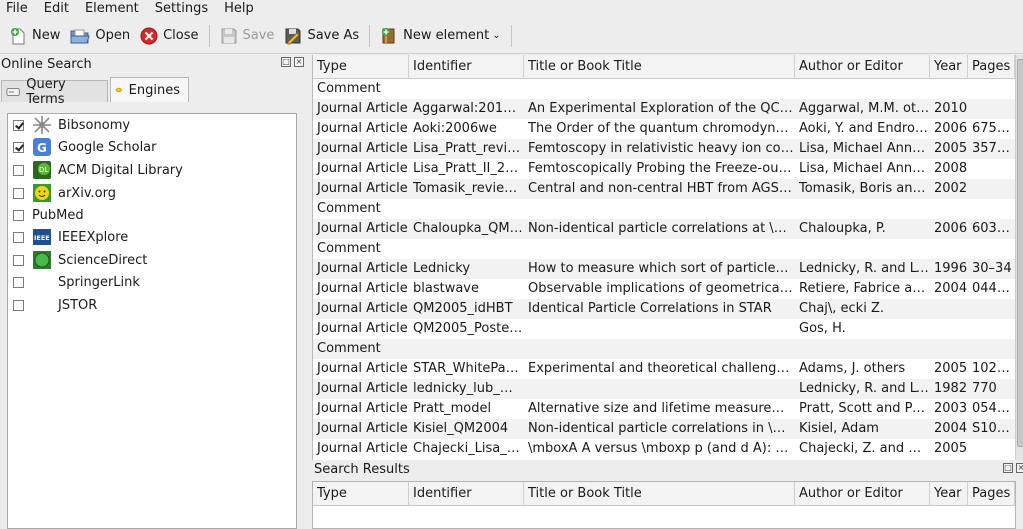  Describe the element at coordinates (455, 128) in the screenshot. I see `cell-identifier: Aoki:2006we` at that location.